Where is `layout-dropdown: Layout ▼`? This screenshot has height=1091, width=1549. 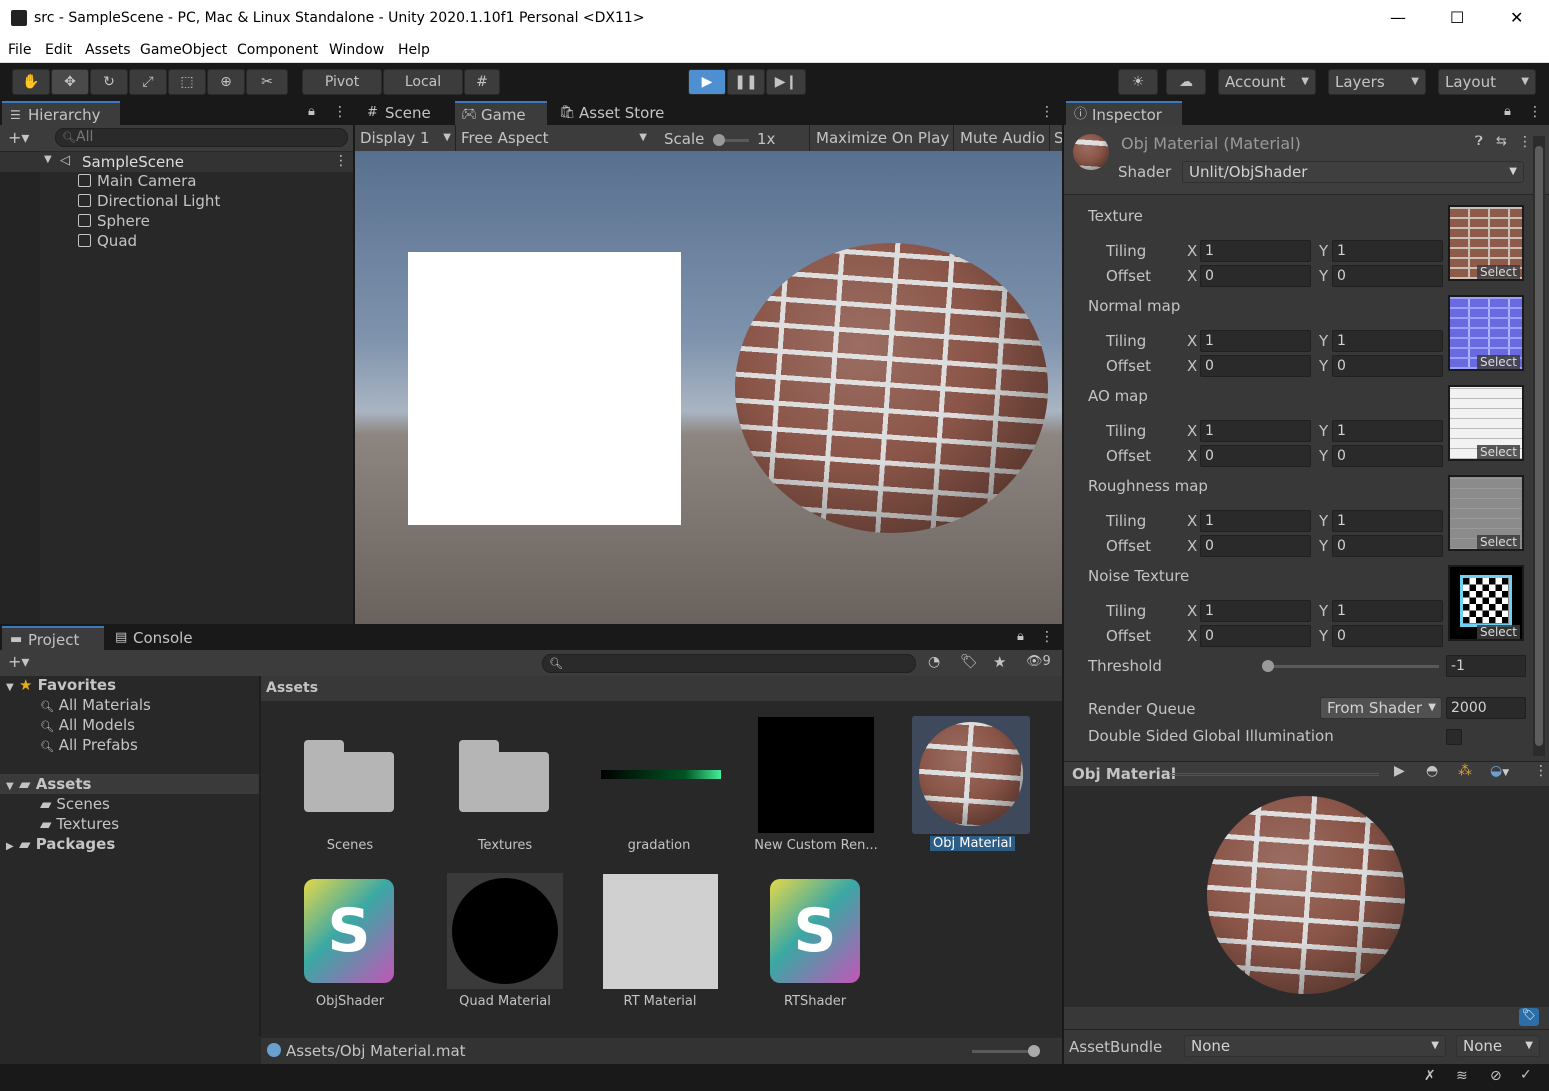
layout-dropdown: Layout ▼ is located at coordinates (1487, 82).